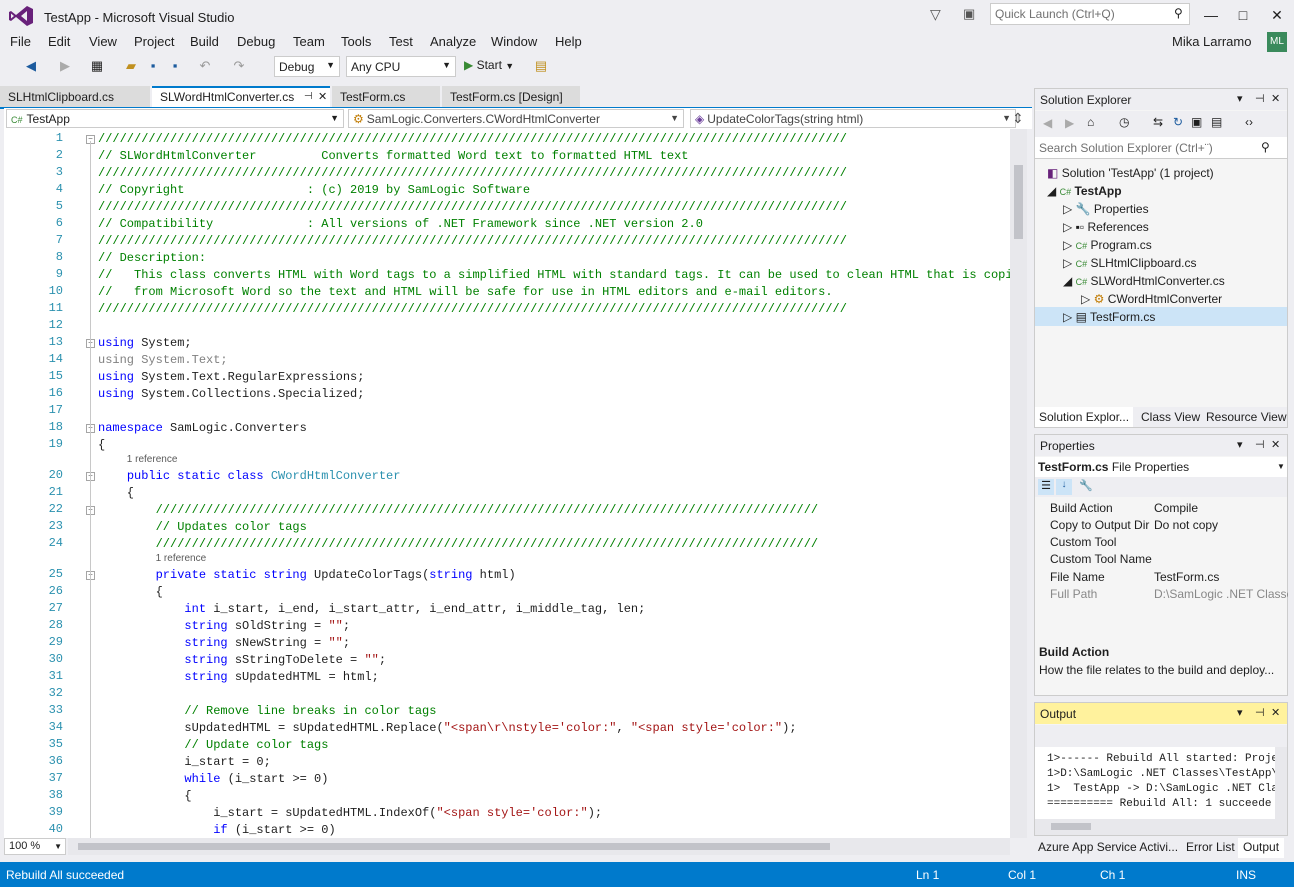  I want to click on property-row-custom-tool-name: Custom Tool Name, so click(1161, 558).